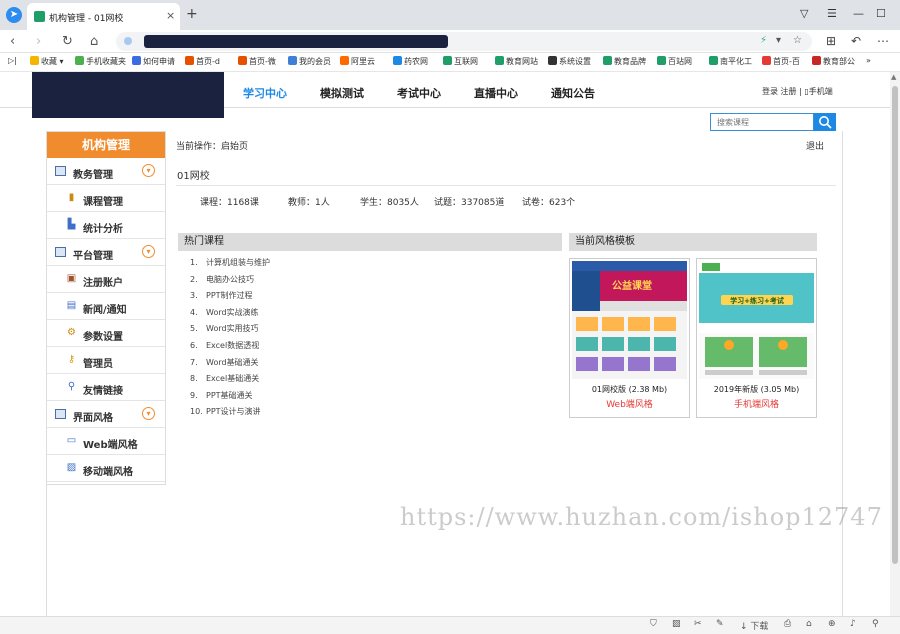 The height and width of the screenshot is (634, 900). What do you see at coordinates (230, 313) in the screenshot?
I see `list-item: 4. Word实战演练` at bounding box center [230, 313].